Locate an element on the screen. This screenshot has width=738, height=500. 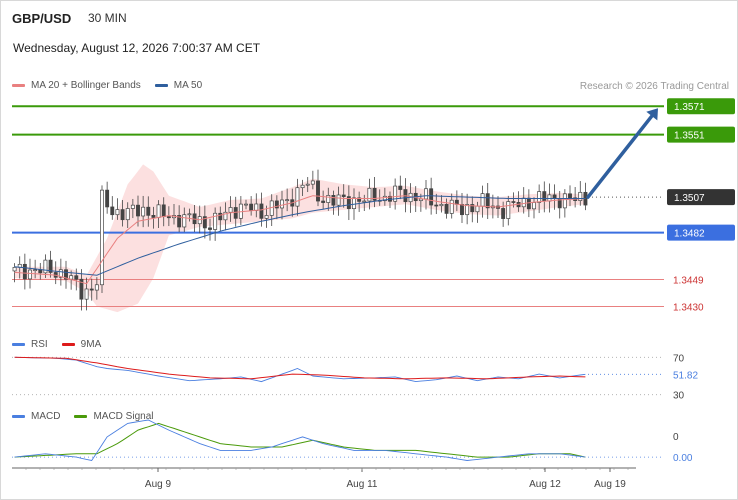
time-axis-label: Aug 9 is located at coordinates (158, 484).